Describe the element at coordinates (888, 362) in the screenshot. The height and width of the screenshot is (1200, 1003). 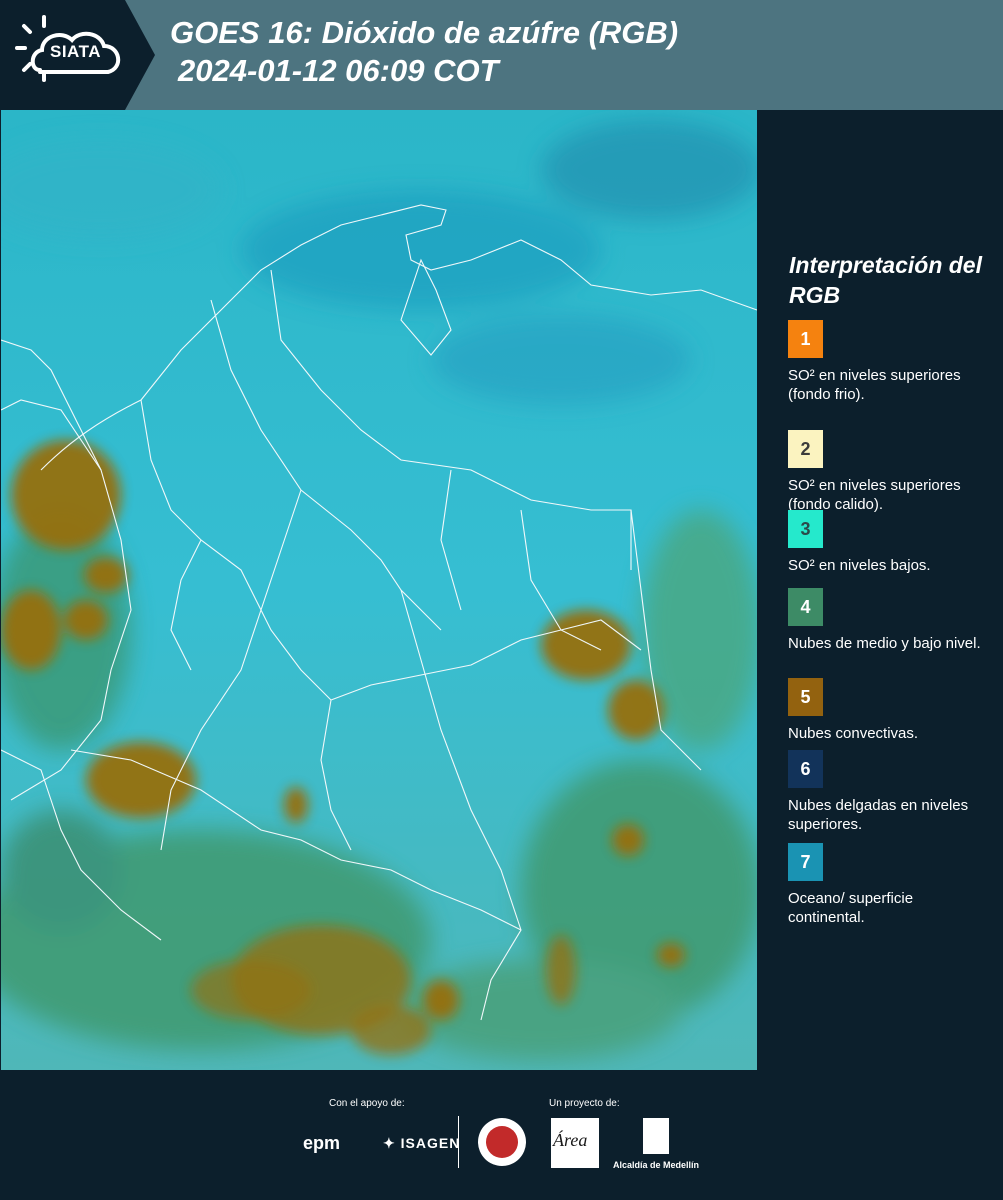
I see `legend-item-1: 1 SO² en niveles superiores (fondo frio).` at that location.